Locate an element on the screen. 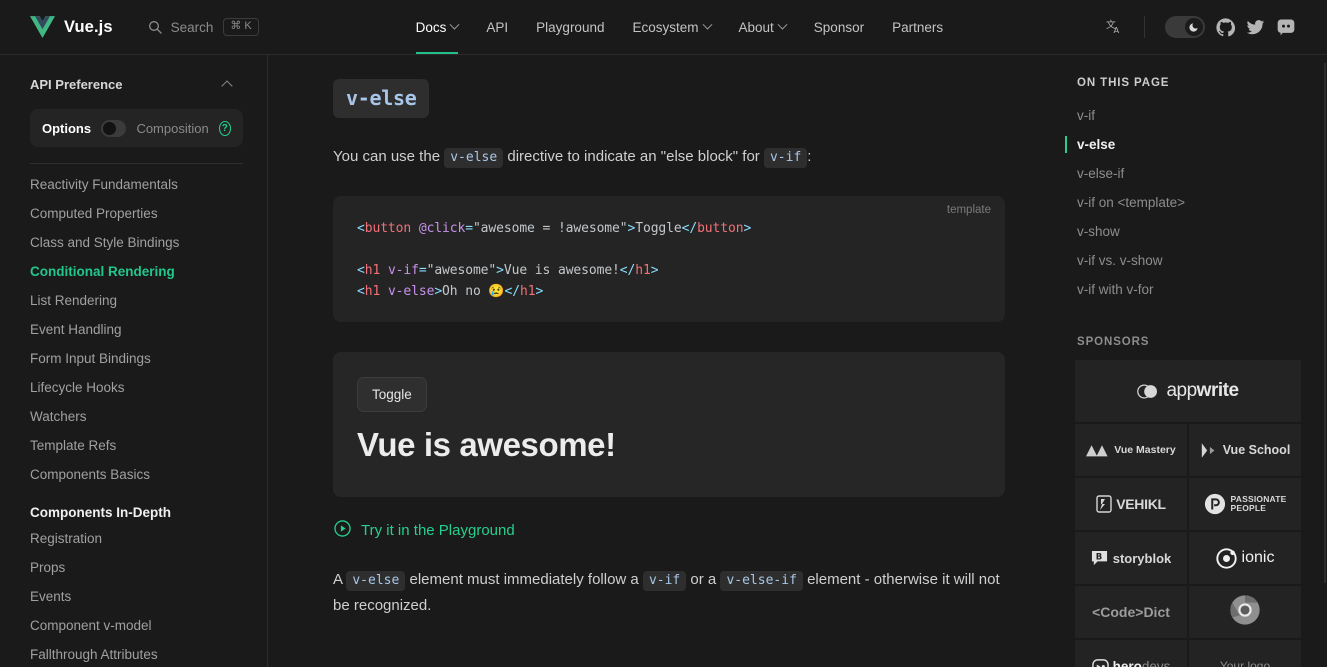 The height and width of the screenshot is (667, 1327). svg-text: B is located at coordinates (1098, 557).